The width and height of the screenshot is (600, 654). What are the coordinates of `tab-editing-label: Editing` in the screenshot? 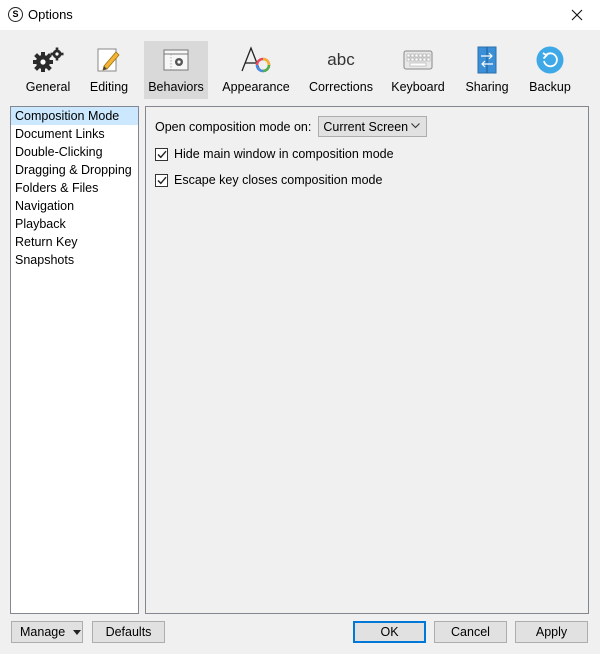 It's located at (109, 87).